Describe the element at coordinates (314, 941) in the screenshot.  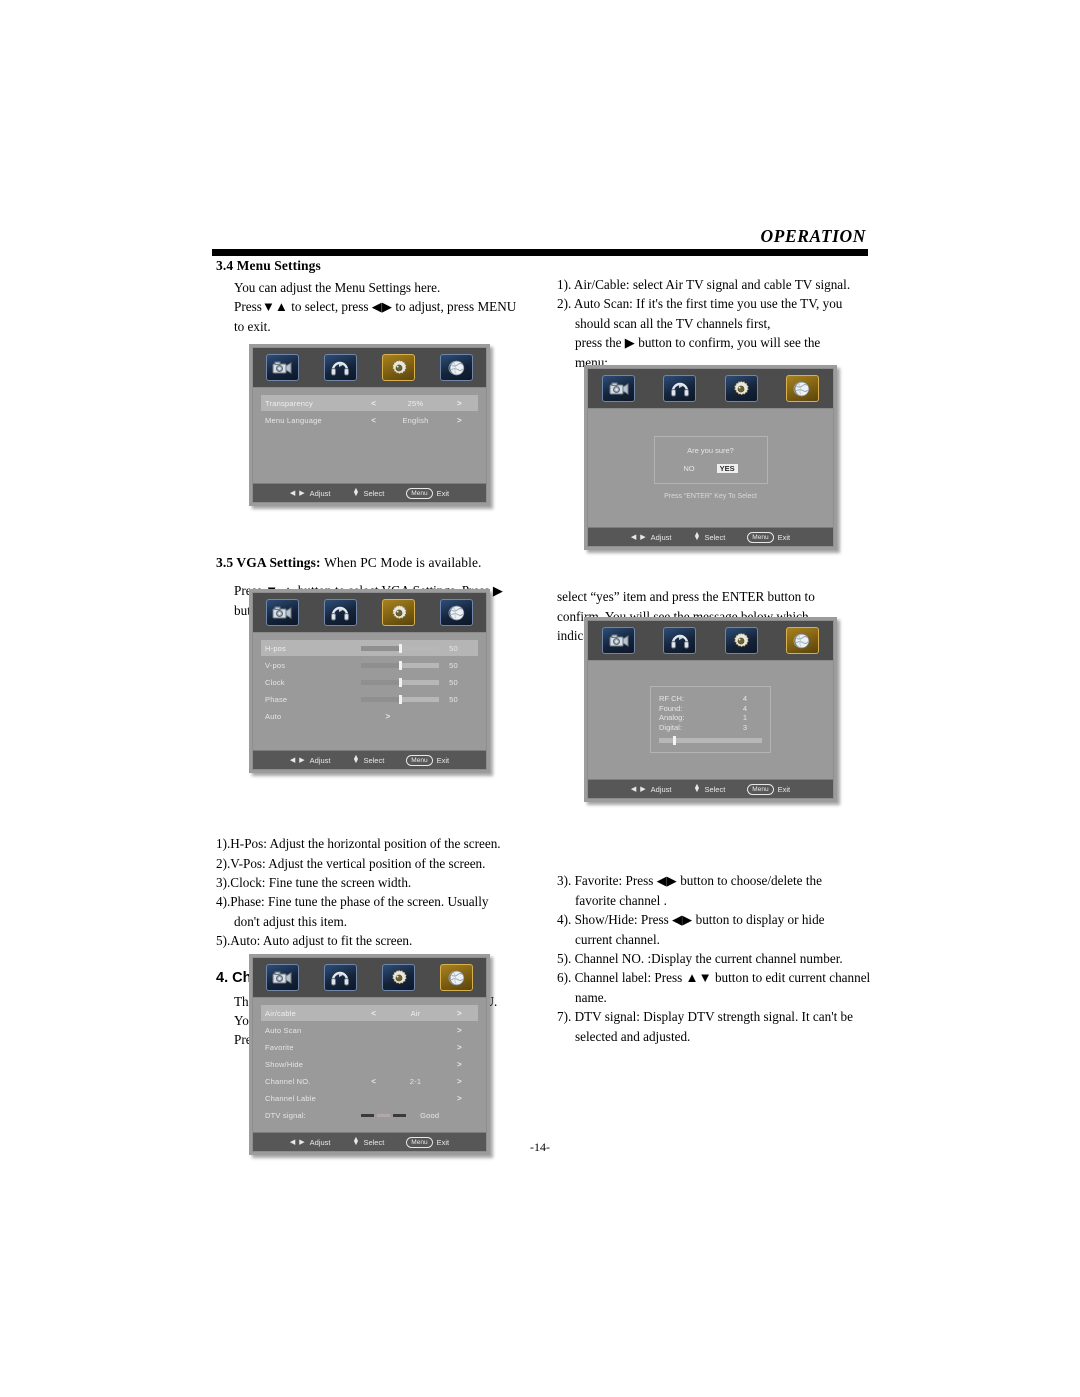
I see `vga-item-5: 5).Auto: Auto adjust to fit the screen.` at that location.